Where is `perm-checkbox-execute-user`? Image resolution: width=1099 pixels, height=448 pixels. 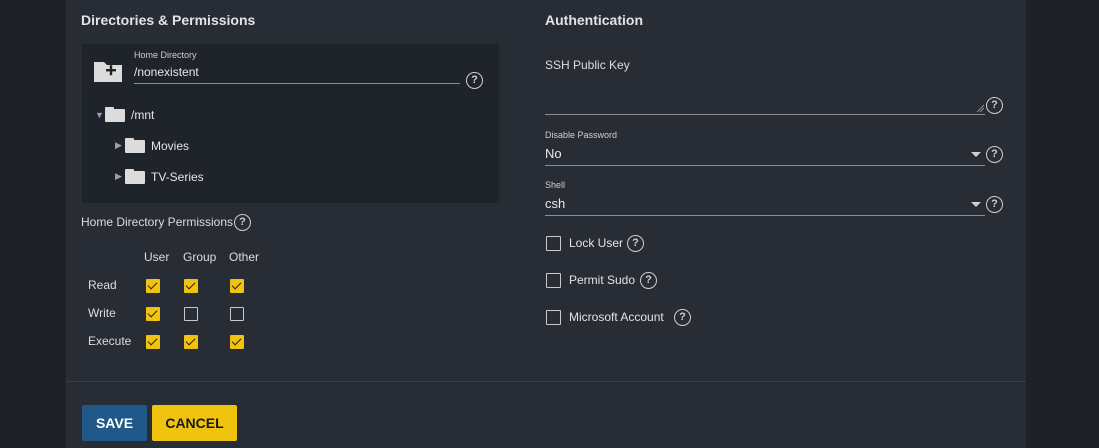
perm-checkbox-execute-user is located at coordinates (153, 342).